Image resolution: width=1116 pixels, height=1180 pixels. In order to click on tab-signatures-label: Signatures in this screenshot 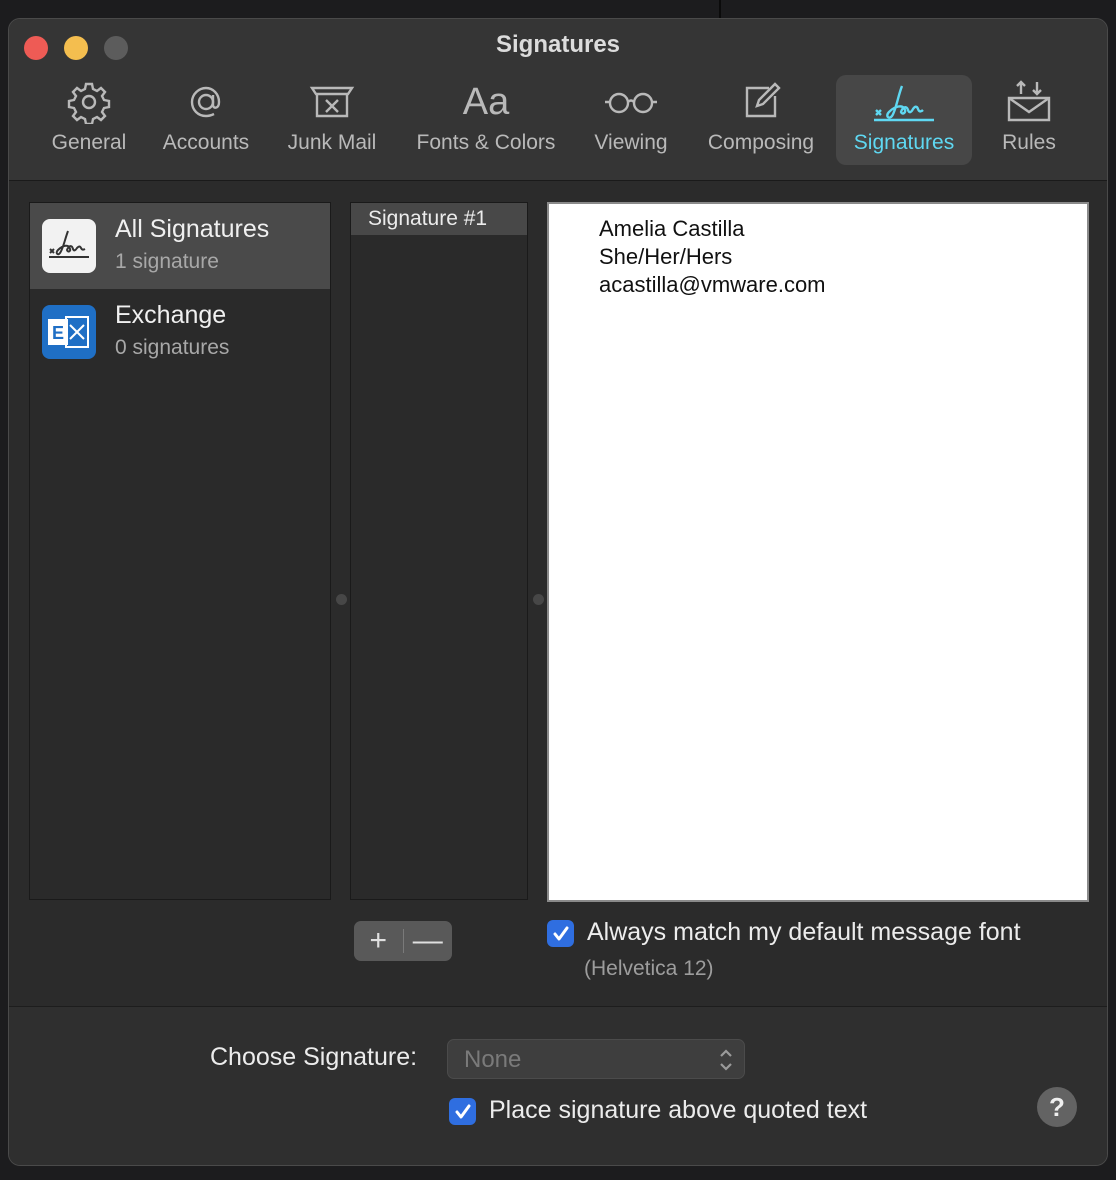, I will do `click(904, 142)`.